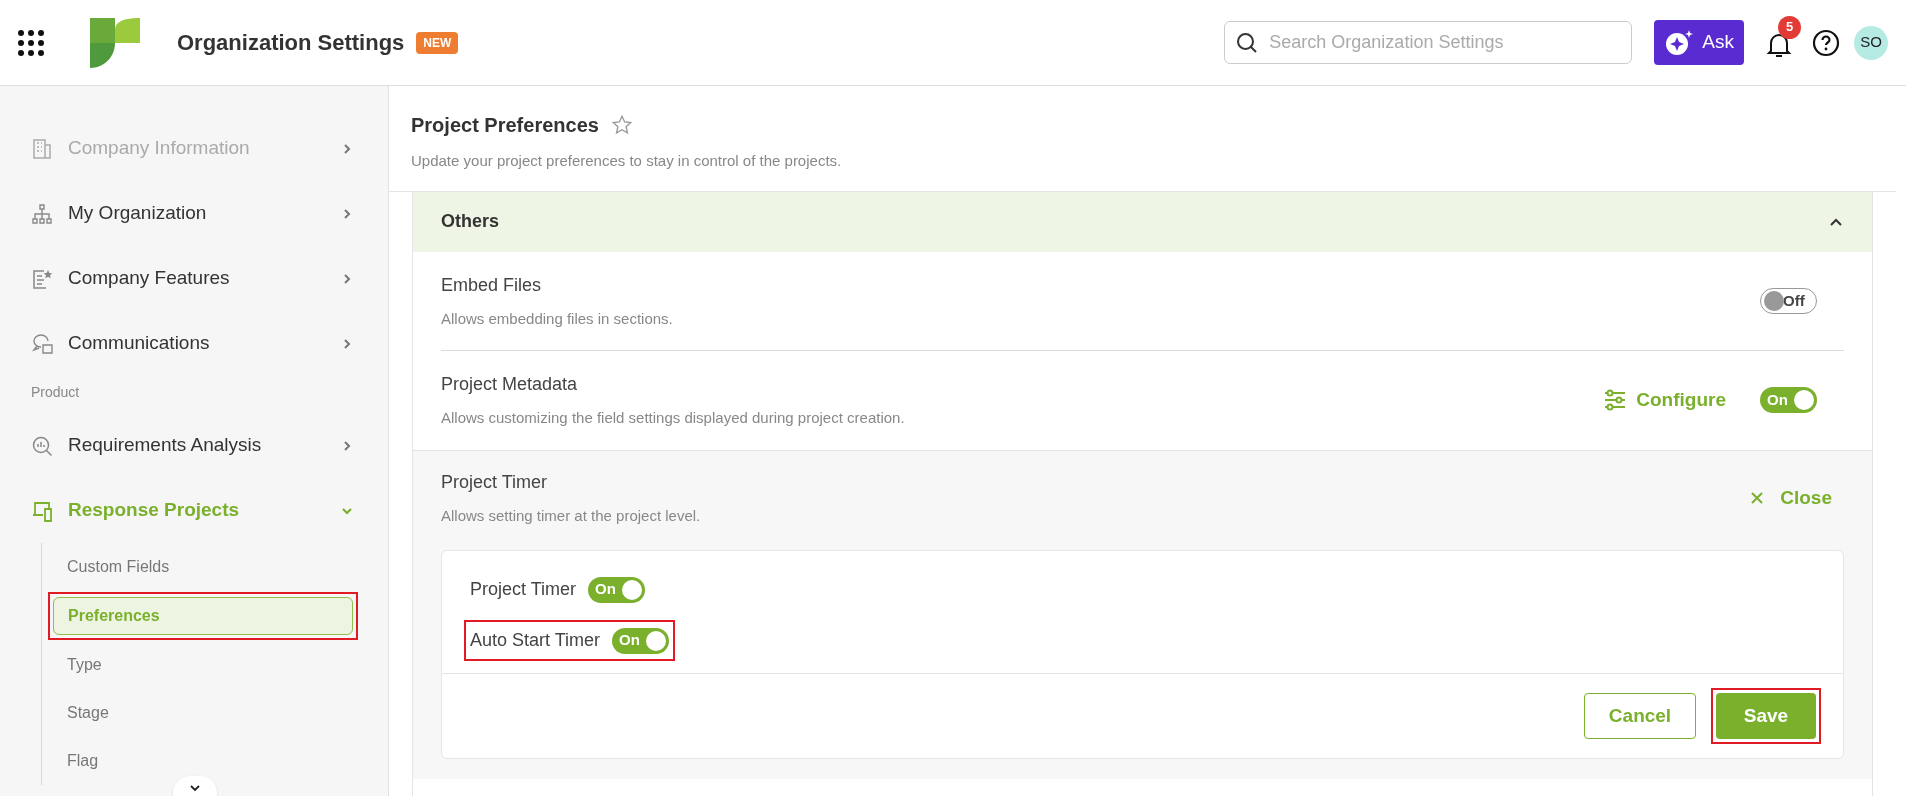 This screenshot has height=796, width=1906. I want to click on page-heading: Project Preferences, so click(505, 125).